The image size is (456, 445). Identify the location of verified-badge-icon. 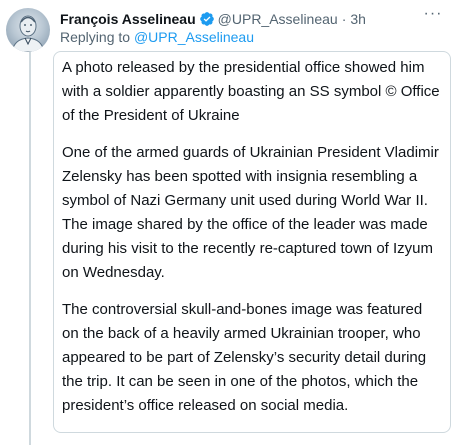
(207, 19).